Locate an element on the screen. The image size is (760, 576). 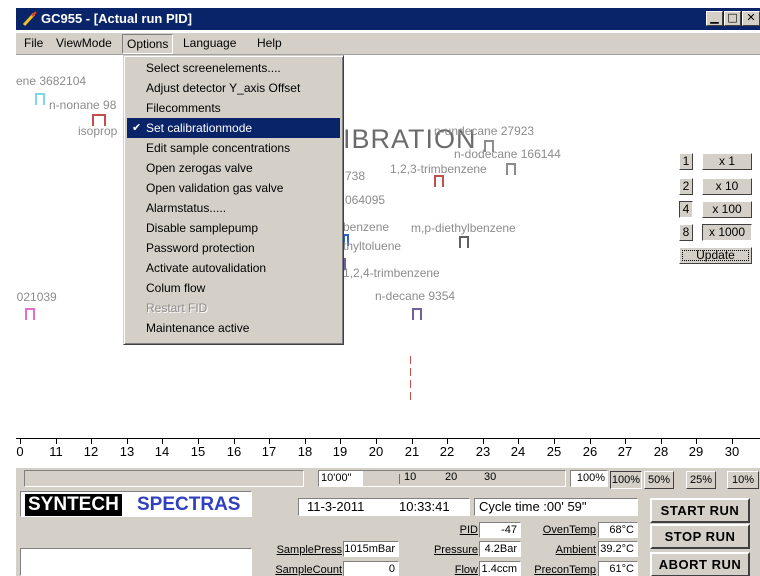
stop-run-button: STOP RUN is located at coordinates (700, 536).